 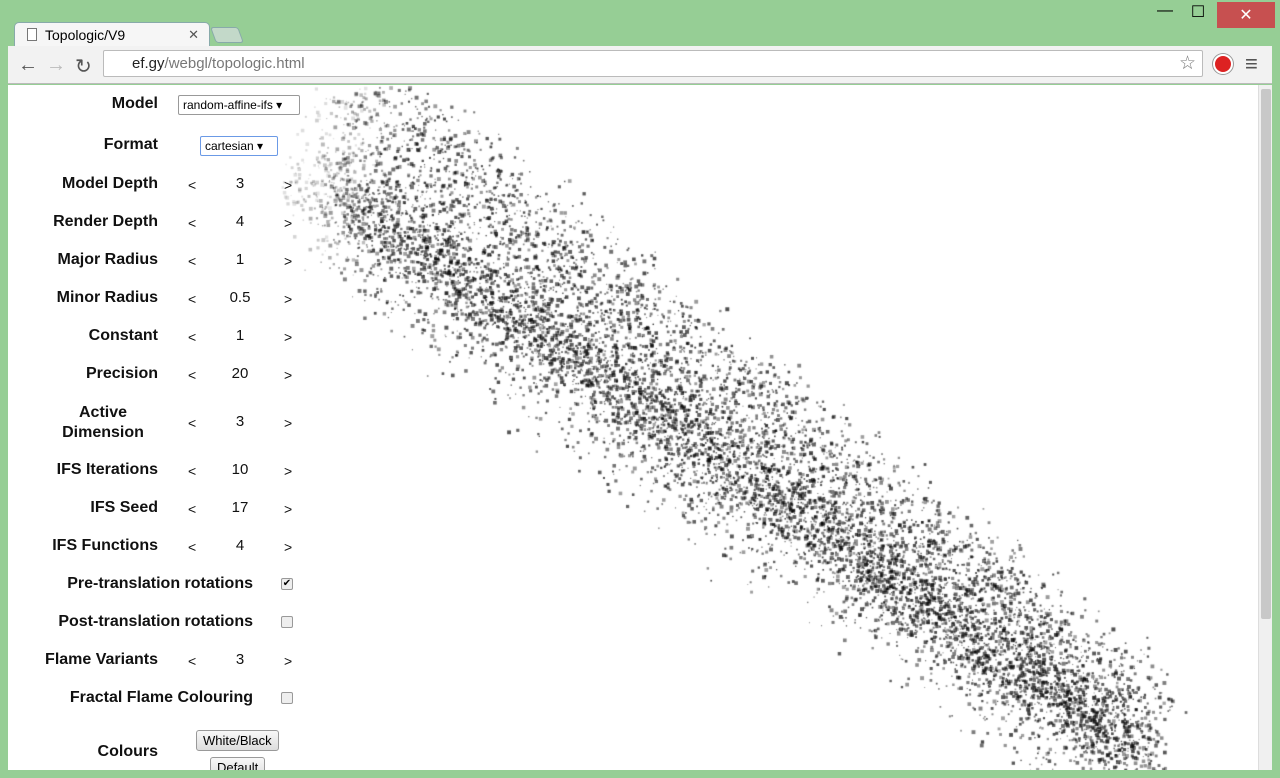 I want to click on control-label: Model, so click(x=134, y=103).